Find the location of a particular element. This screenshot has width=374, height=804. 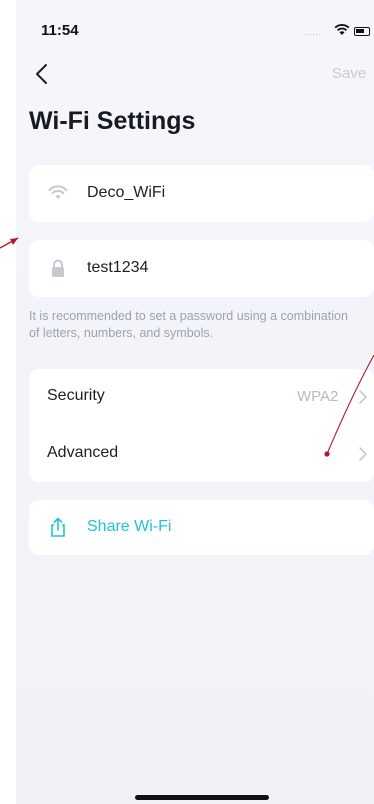

settings-group: Security WPA2 Advanced is located at coordinates (201, 425).